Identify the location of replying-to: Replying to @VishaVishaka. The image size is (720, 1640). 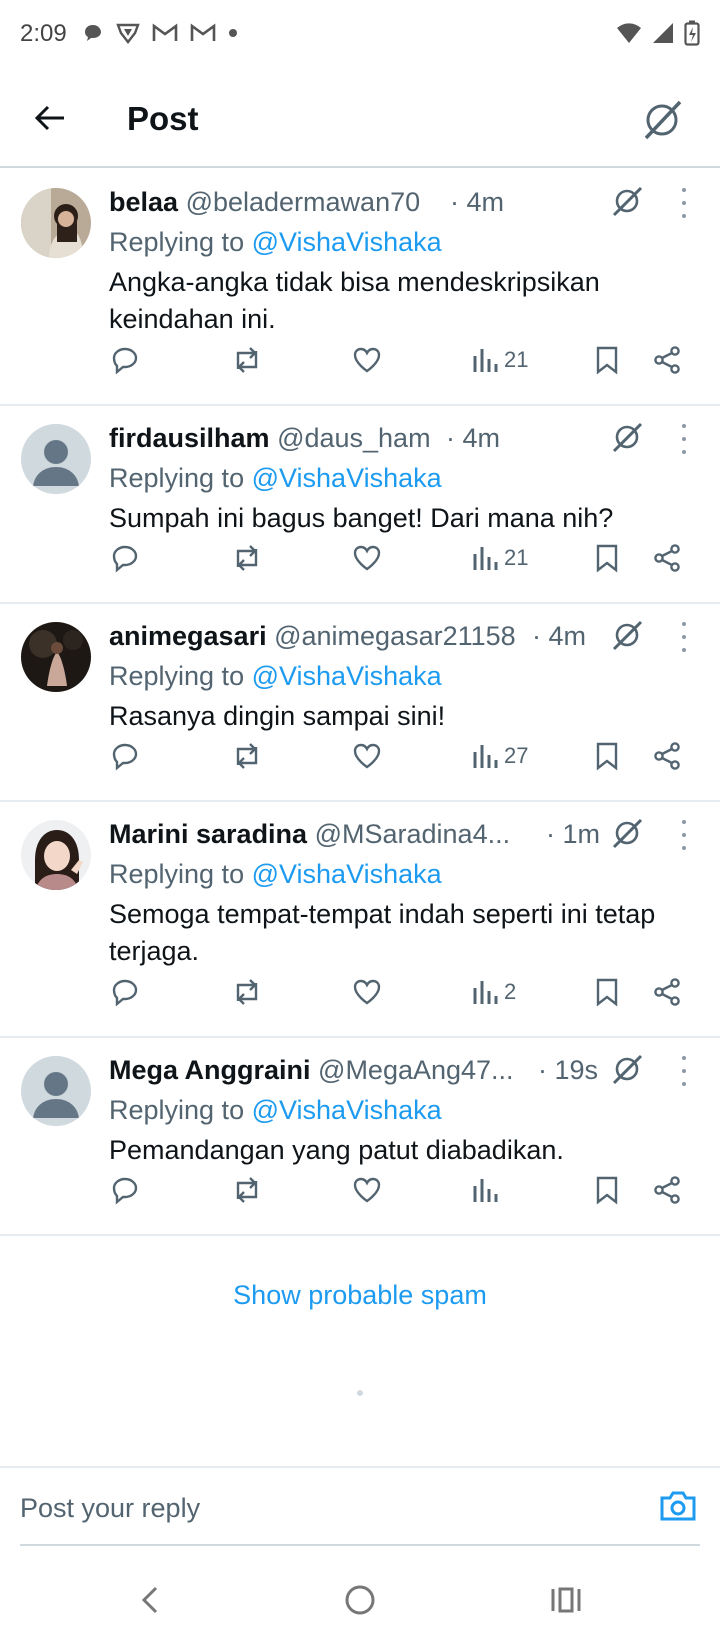
(275, 676).